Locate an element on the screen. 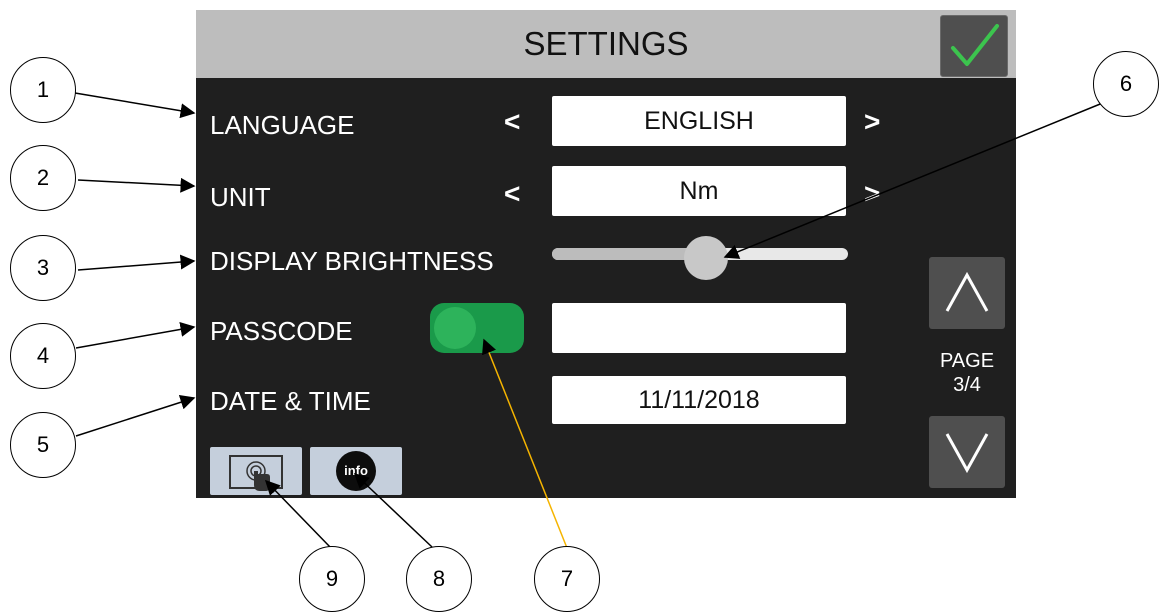 The image size is (1165, 612). callout-3: 3 is located at coordinates (43, 268).